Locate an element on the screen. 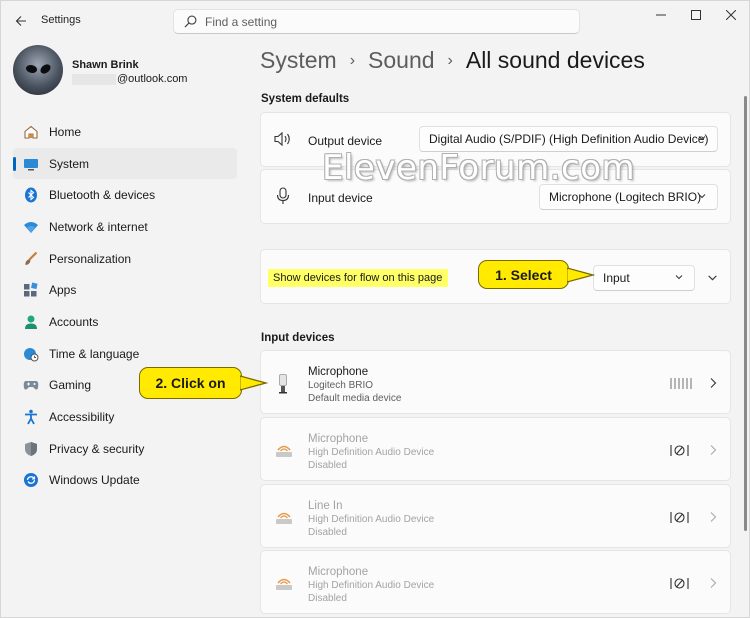 The width and height of the screenshot is (750, 618). device-name: Line In is located at coordinates (325, 506).